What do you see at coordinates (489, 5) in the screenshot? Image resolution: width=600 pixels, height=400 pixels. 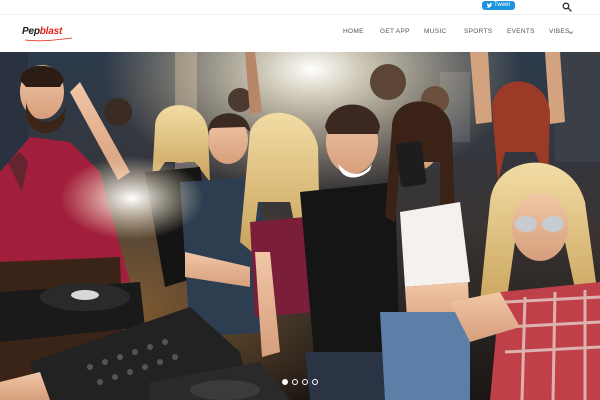 I see `twitter-bird-icon` at bounding box center [489, 5].